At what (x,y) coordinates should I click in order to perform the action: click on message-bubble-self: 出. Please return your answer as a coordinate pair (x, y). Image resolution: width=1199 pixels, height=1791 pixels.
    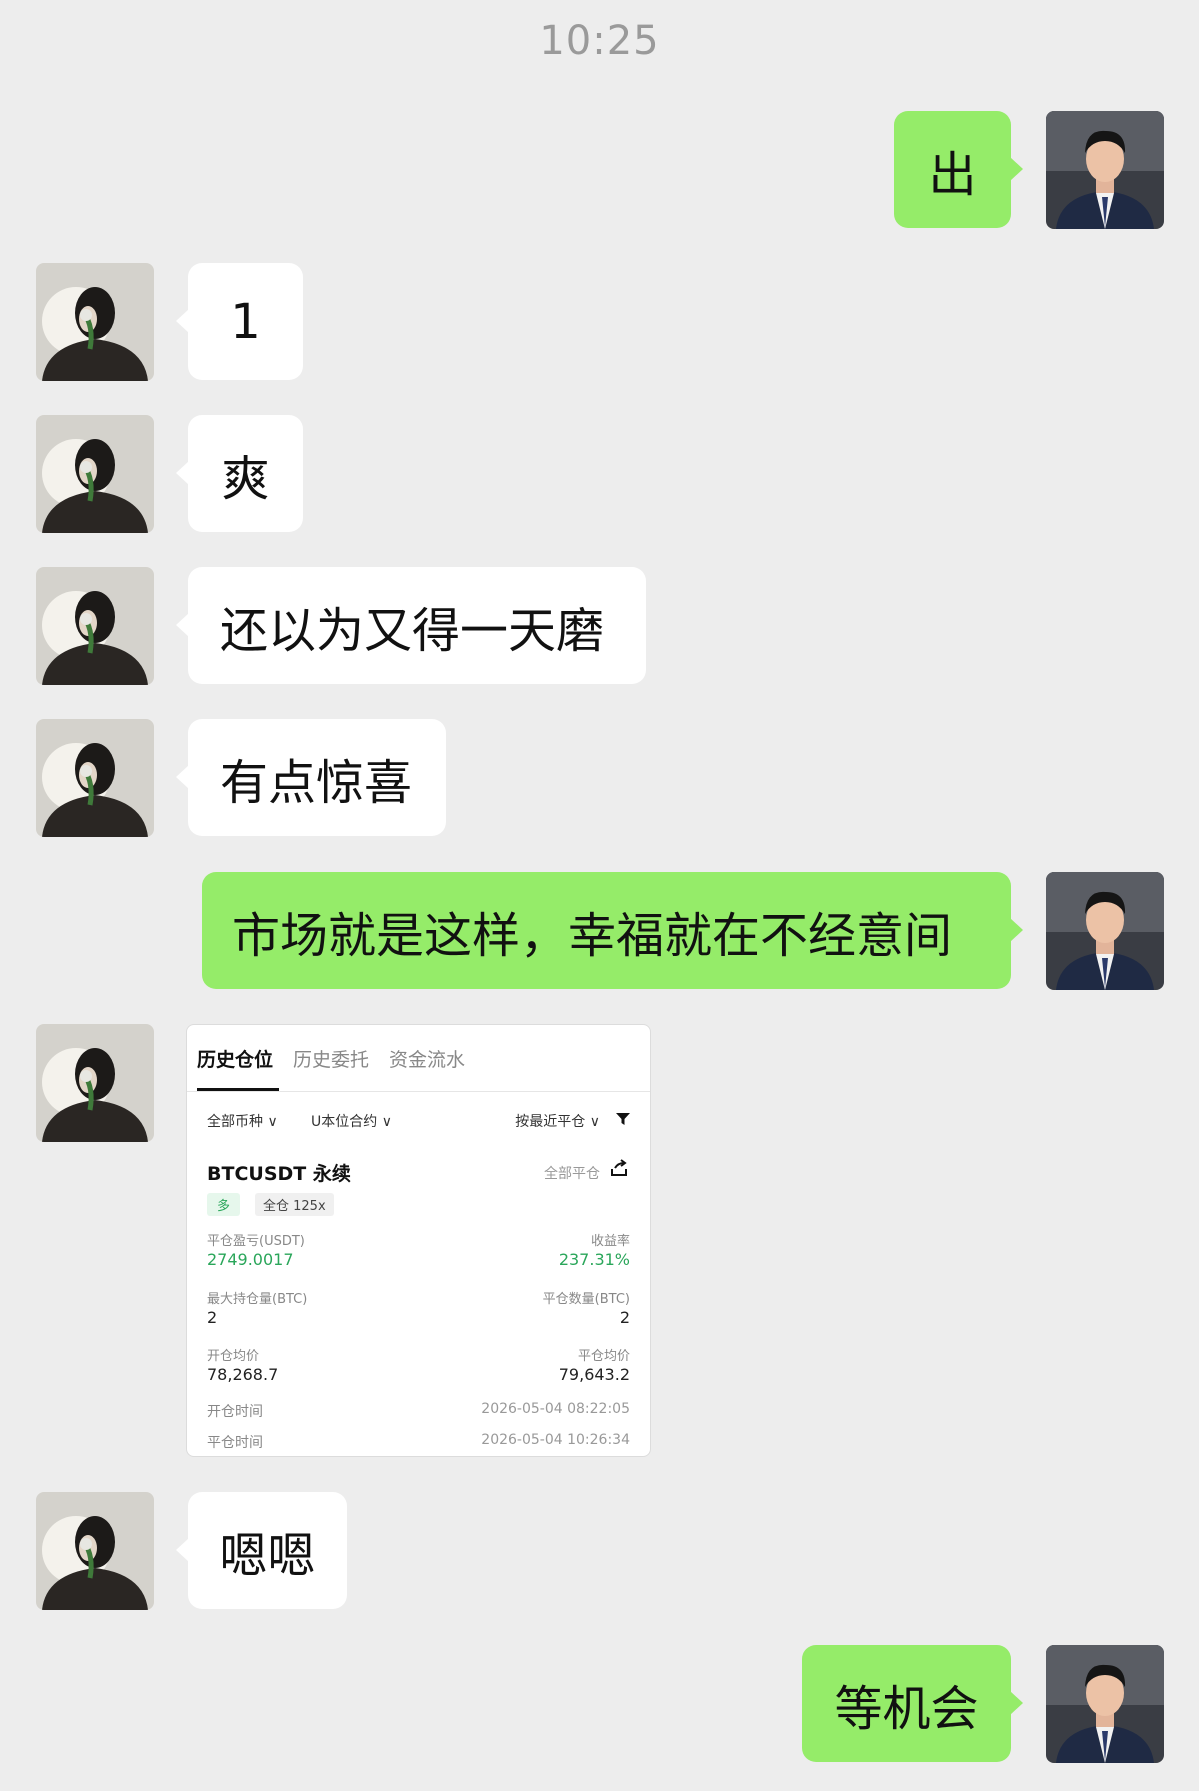
    Looking at the image, I should click on (958, 169).